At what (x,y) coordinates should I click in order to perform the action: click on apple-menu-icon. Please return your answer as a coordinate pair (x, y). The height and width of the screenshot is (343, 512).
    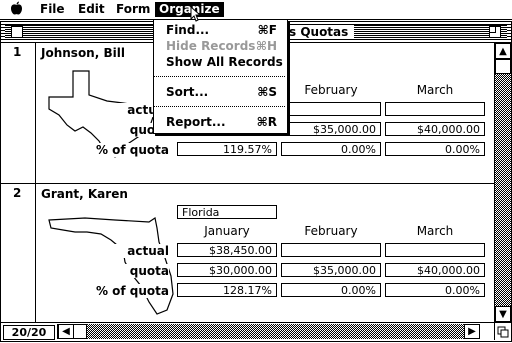
    Looking at the image, I should click on (16, 10).